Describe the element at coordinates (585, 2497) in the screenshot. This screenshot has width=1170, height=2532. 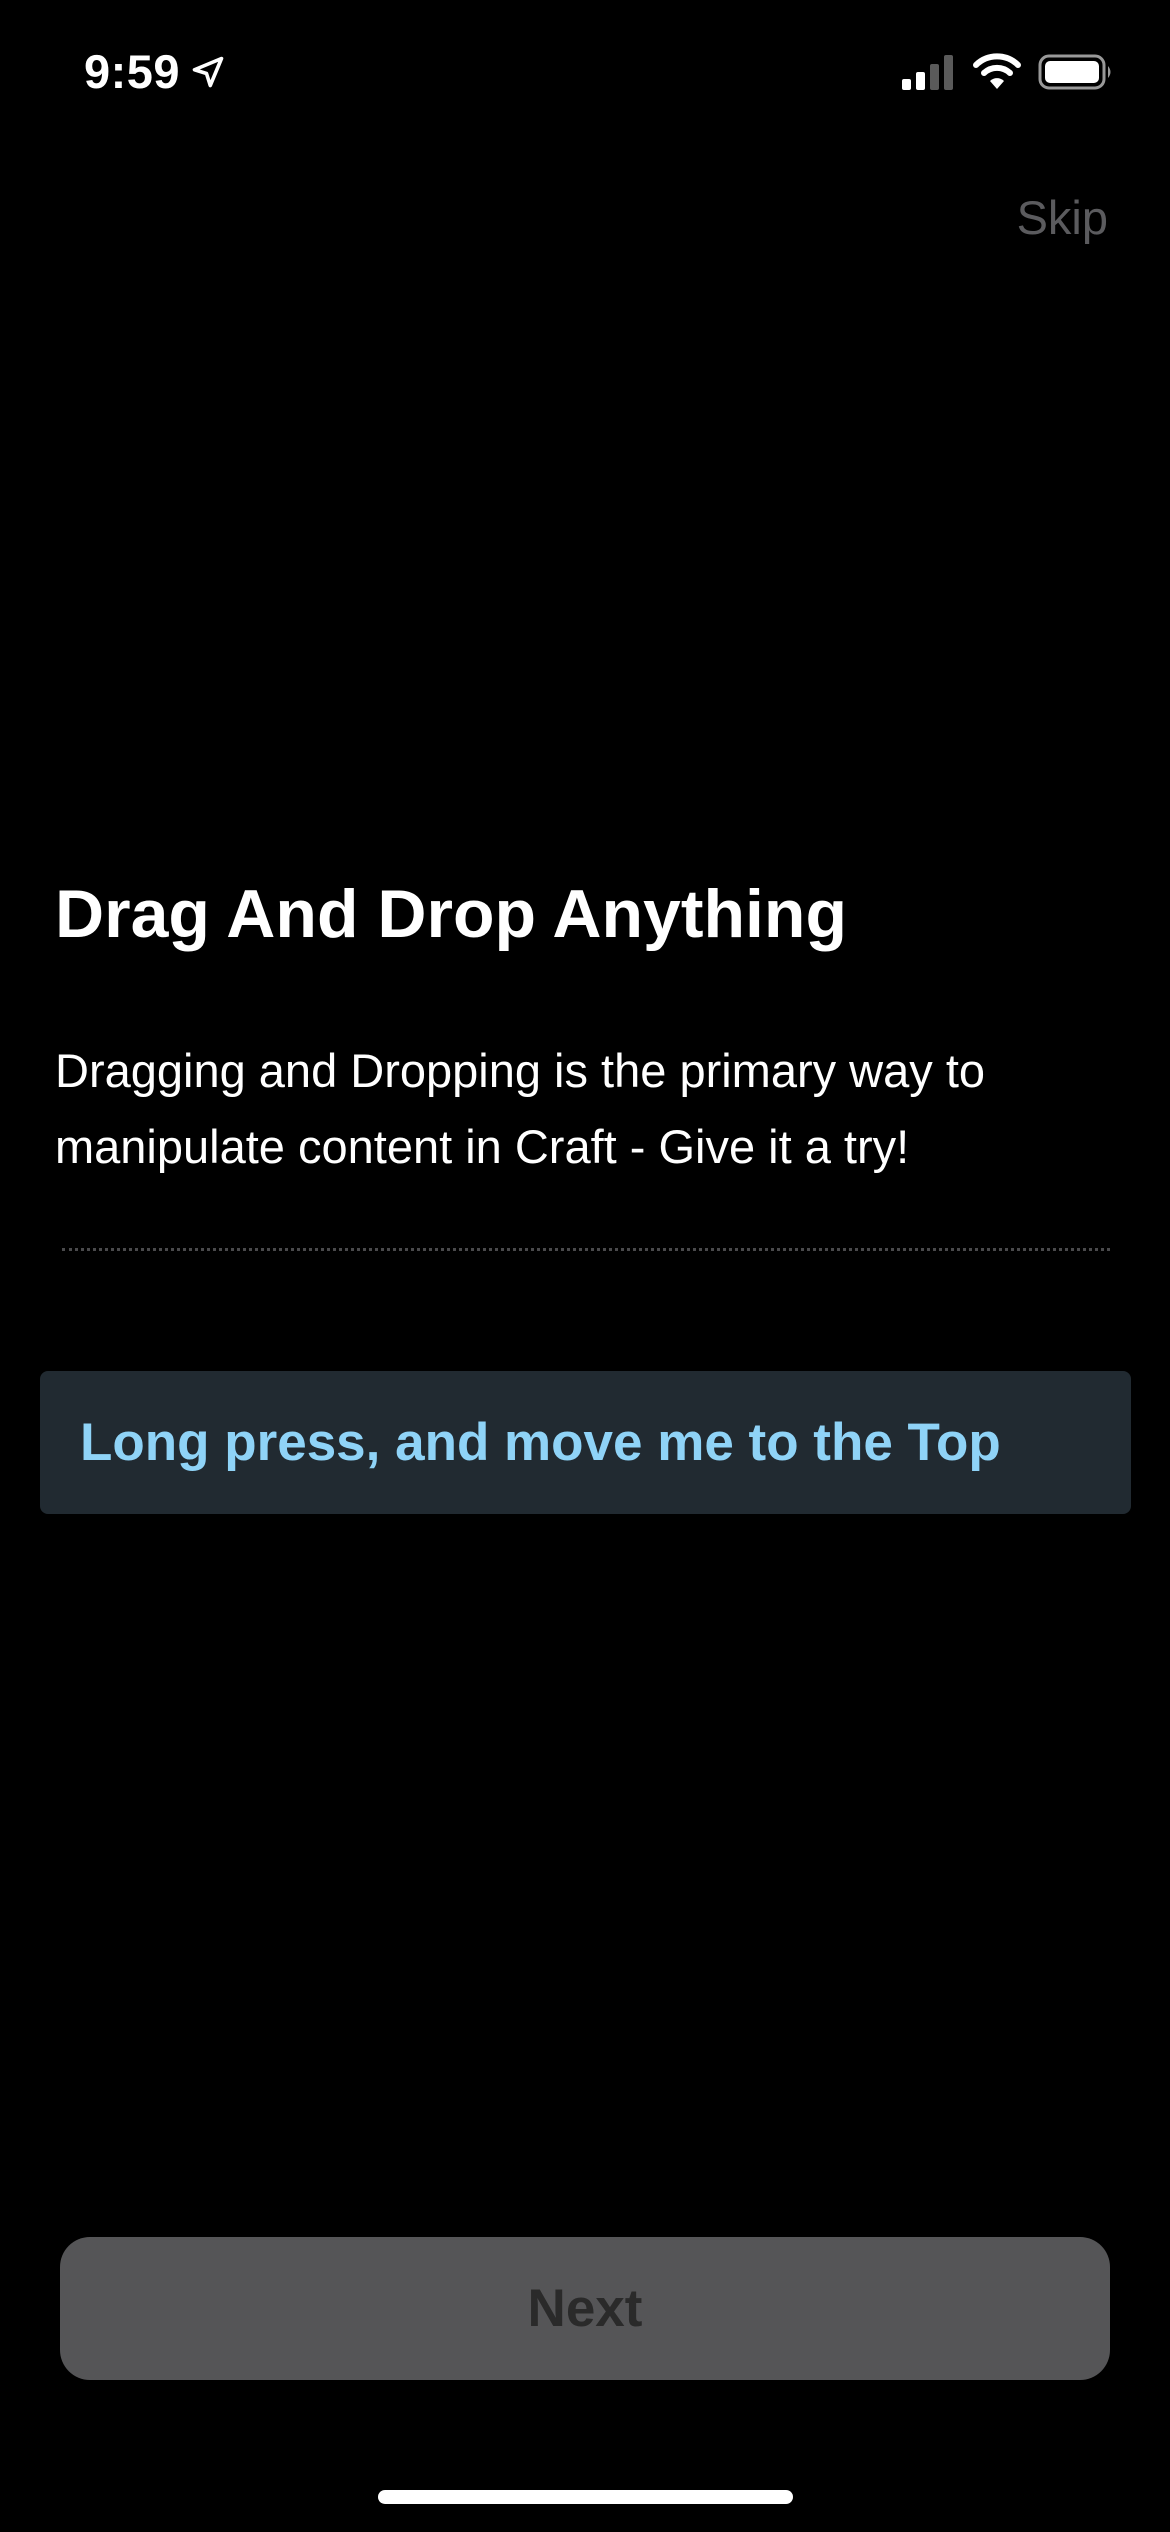
I see `home-indicator` at that location.